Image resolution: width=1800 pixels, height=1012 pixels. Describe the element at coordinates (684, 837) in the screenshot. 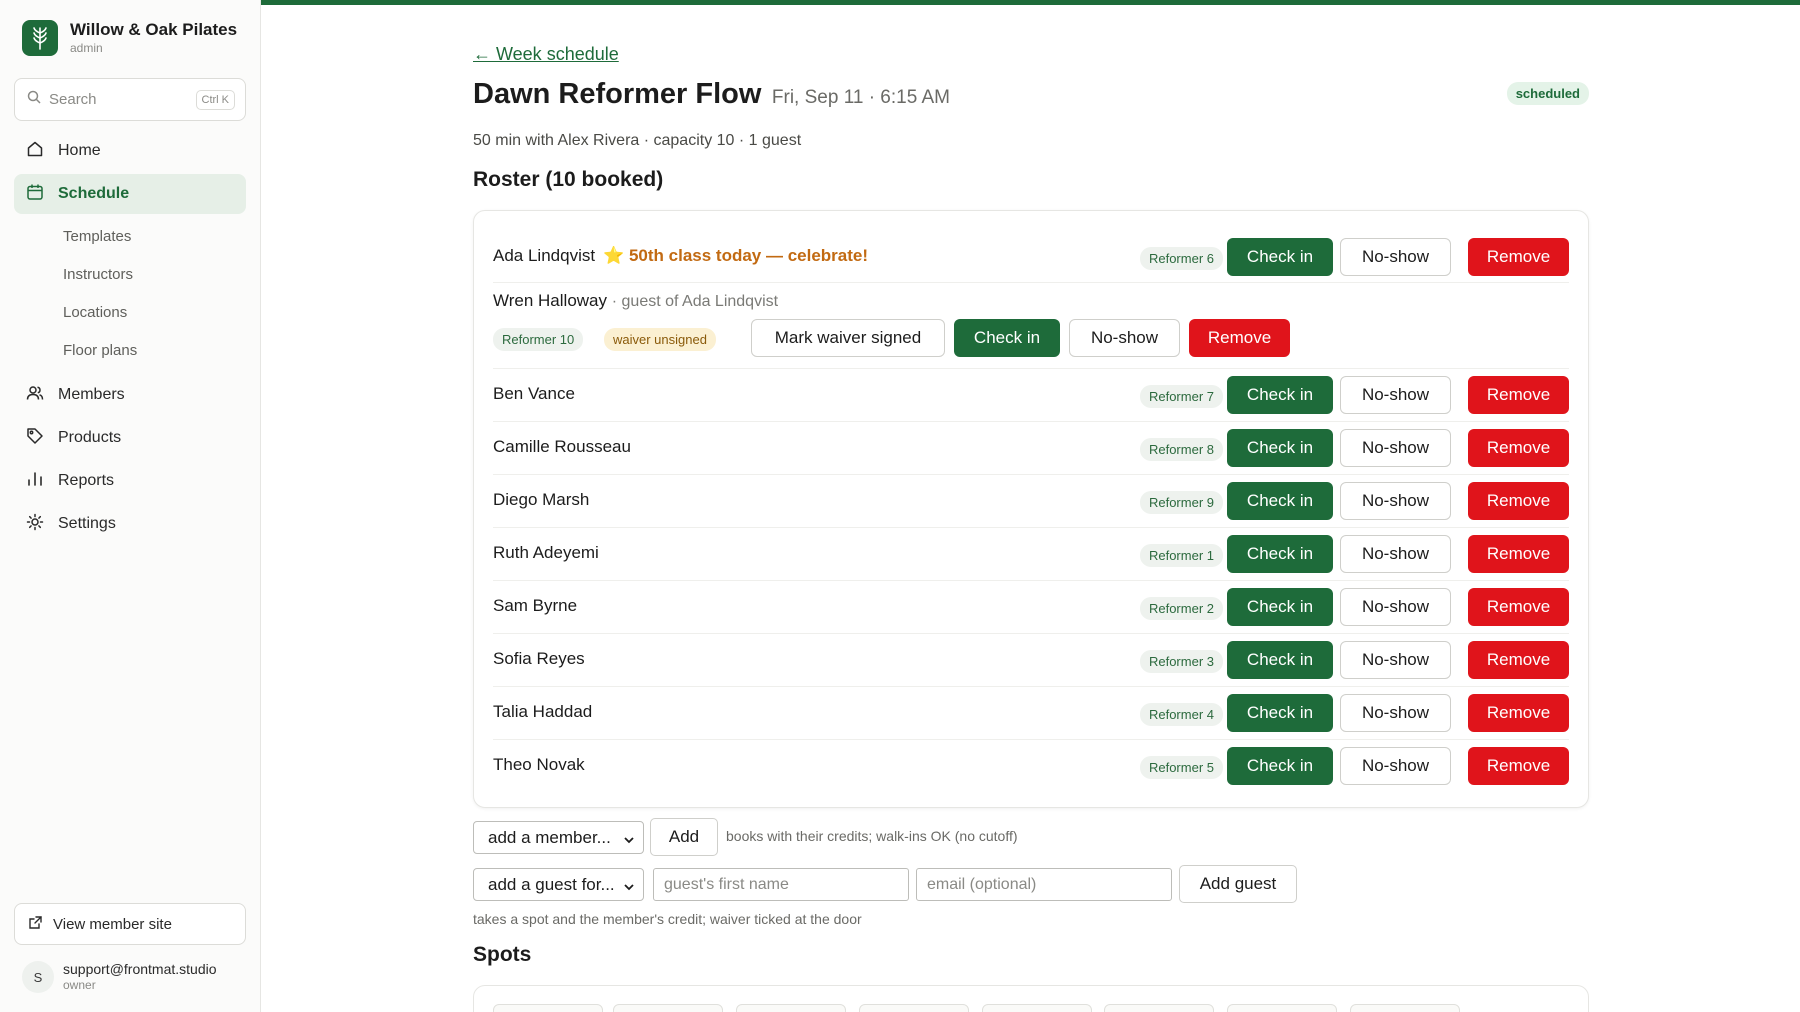

I see `add-member-button: Add` at that location.